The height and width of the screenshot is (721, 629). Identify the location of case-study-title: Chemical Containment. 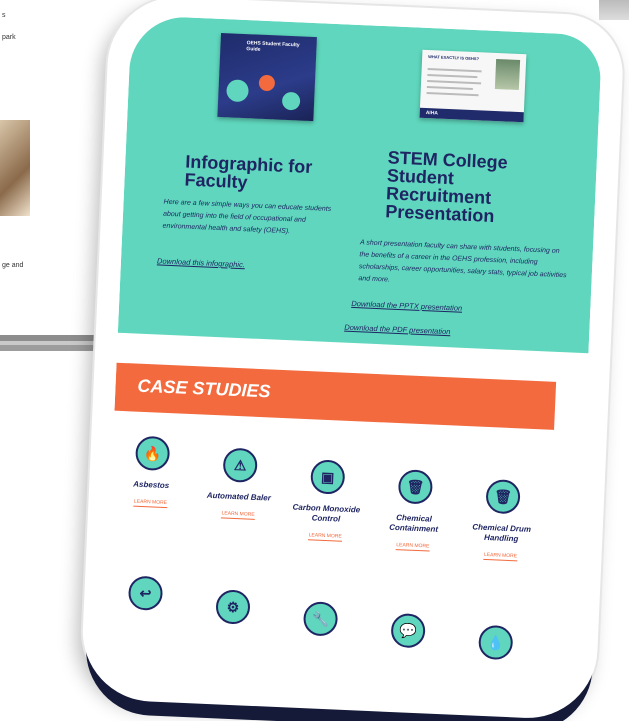
(413, 523).